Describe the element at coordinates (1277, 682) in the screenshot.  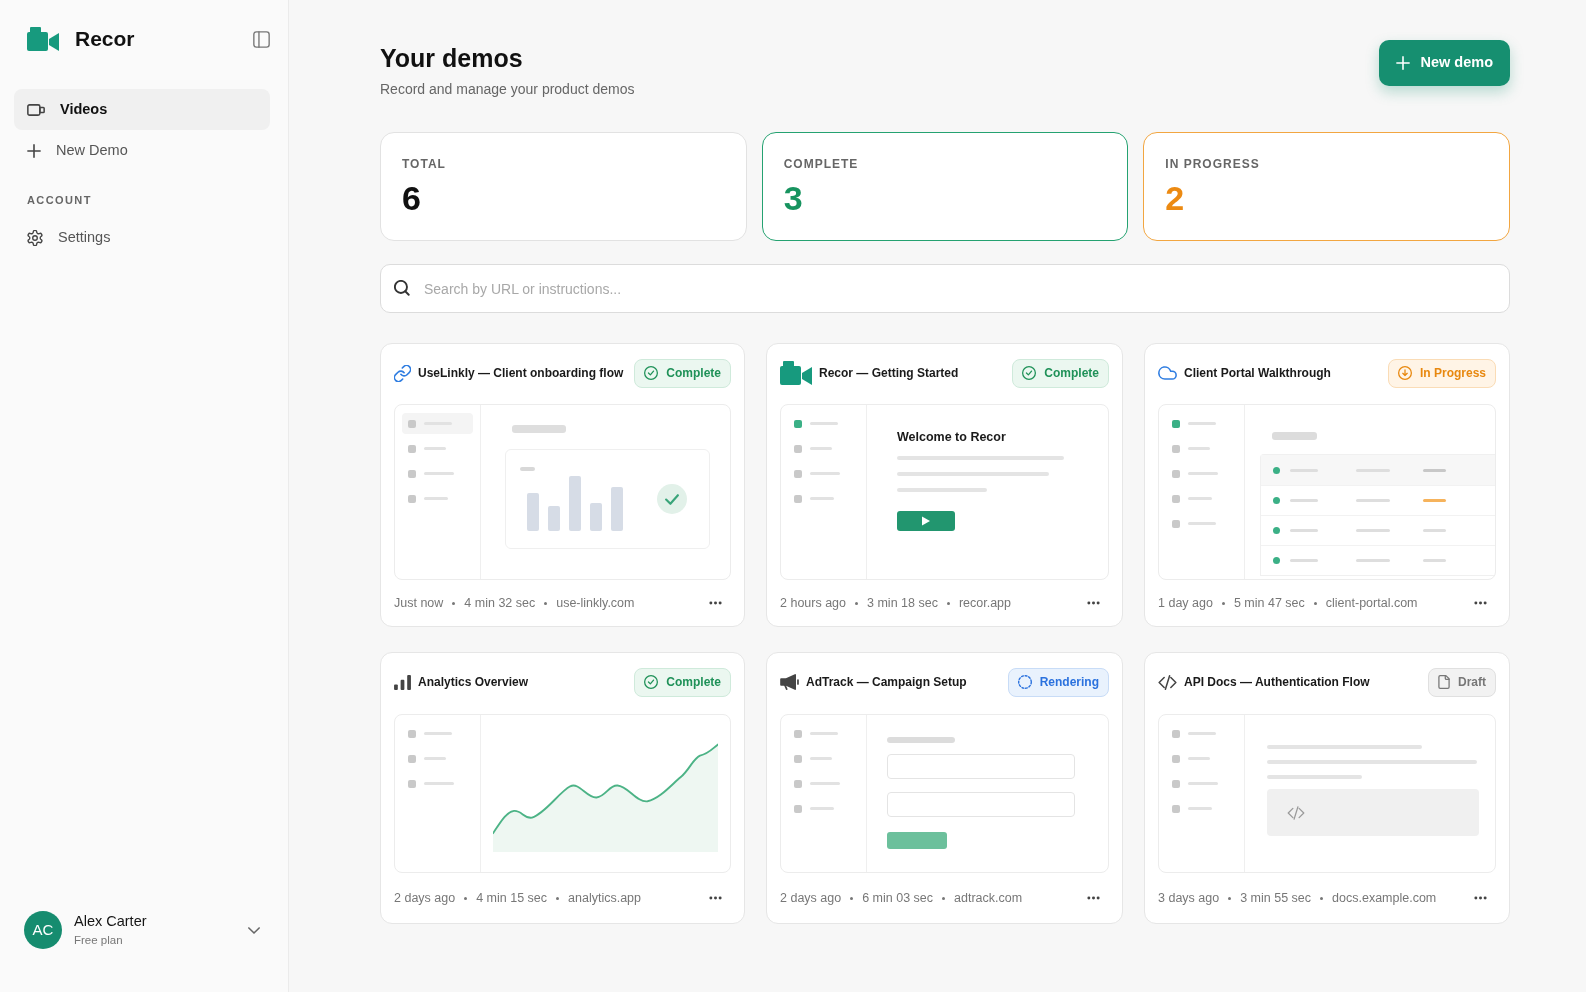
I see `demo-title: API Docs — Authentication Flow` at that location.